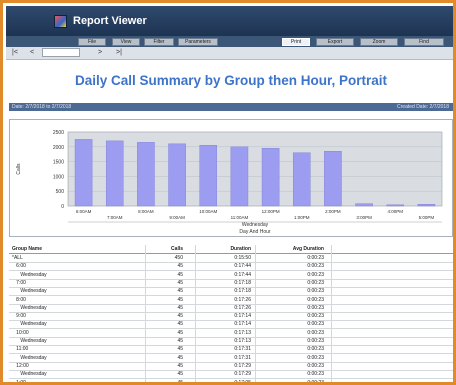  What do you see at coordinates (19, 382) in the screenshot?
I see `cell-group: 1:00` at bounding box center [19, 382].